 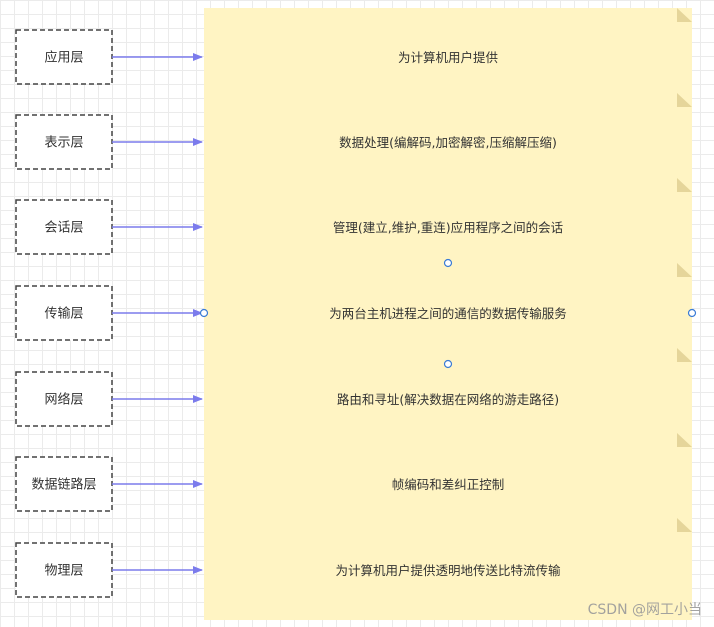 I want to click on function-text-application: 为计算机用户提供, so click(x=448, y=57).